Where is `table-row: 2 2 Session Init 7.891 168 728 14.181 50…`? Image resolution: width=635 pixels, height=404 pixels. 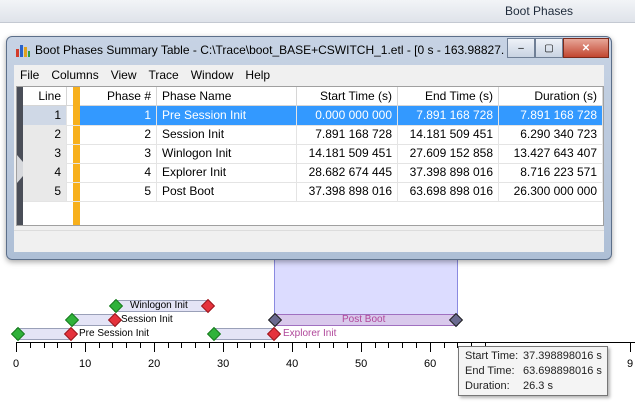
table-row: 2 2 Session Init 7.891 168 728 14.181 50… is located at coordinates (313, 135).